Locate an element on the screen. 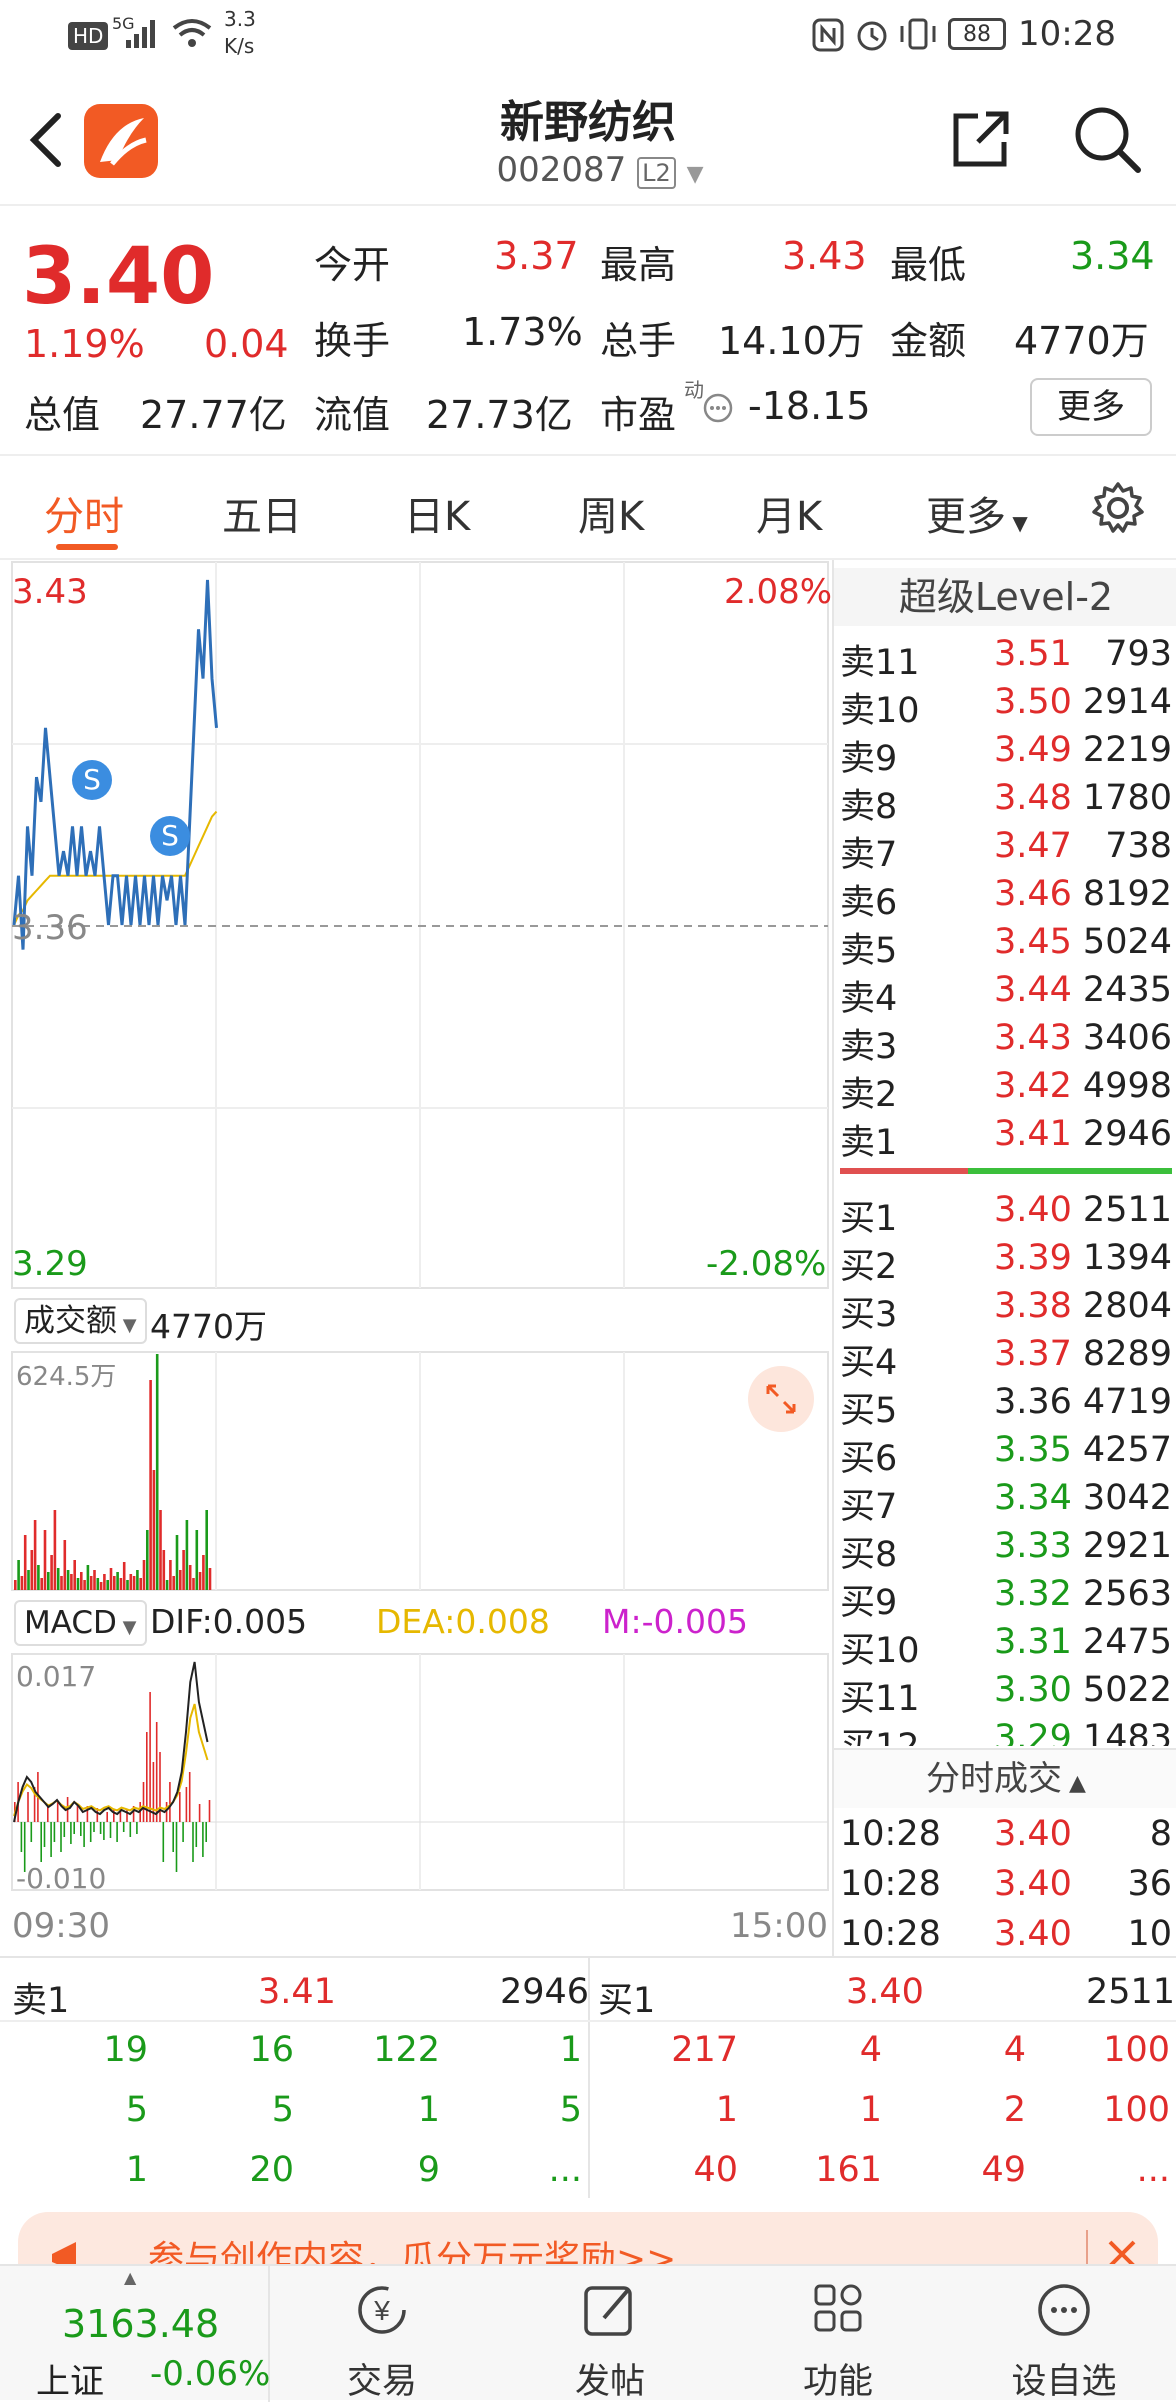  tab-weekly-k: 周K is located at coordinates (611, 513).